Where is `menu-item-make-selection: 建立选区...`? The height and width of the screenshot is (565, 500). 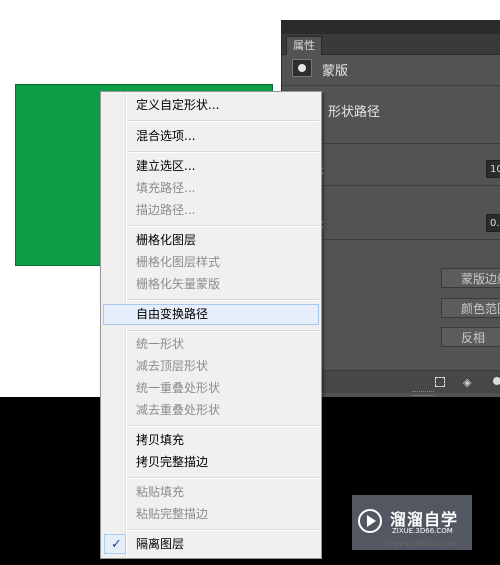 menu-item-make-selection: 建立选区... is located at coordinates (211, 166).